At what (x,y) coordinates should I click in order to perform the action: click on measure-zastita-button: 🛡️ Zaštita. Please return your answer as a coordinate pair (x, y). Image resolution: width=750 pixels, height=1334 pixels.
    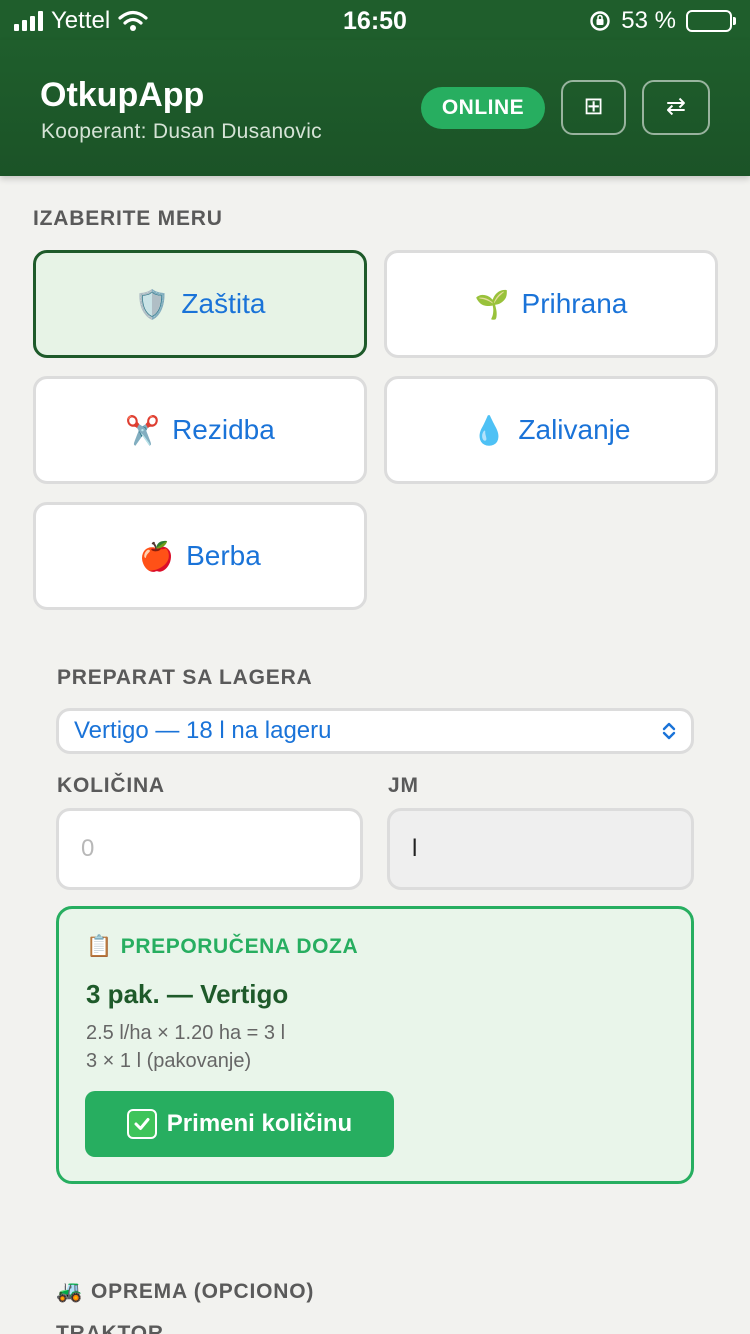
    Looking at the image, I should click on (200, 304).